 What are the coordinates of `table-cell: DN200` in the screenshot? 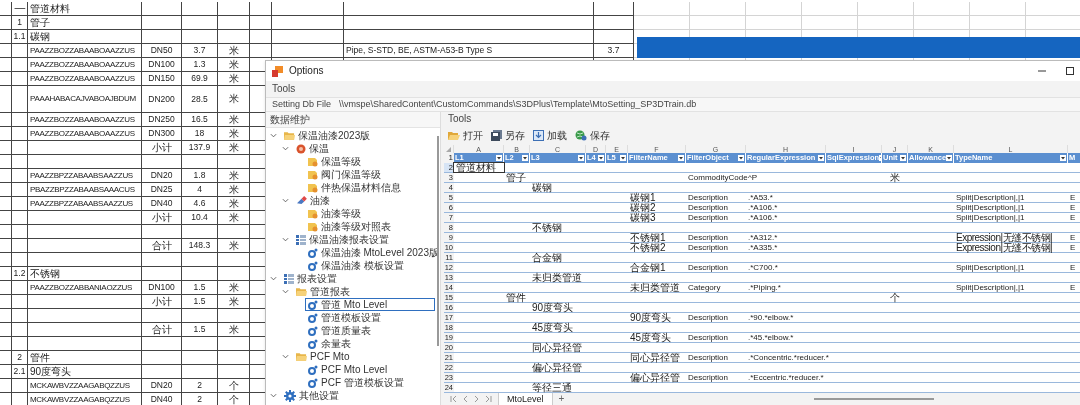 It's located at (162, 99).